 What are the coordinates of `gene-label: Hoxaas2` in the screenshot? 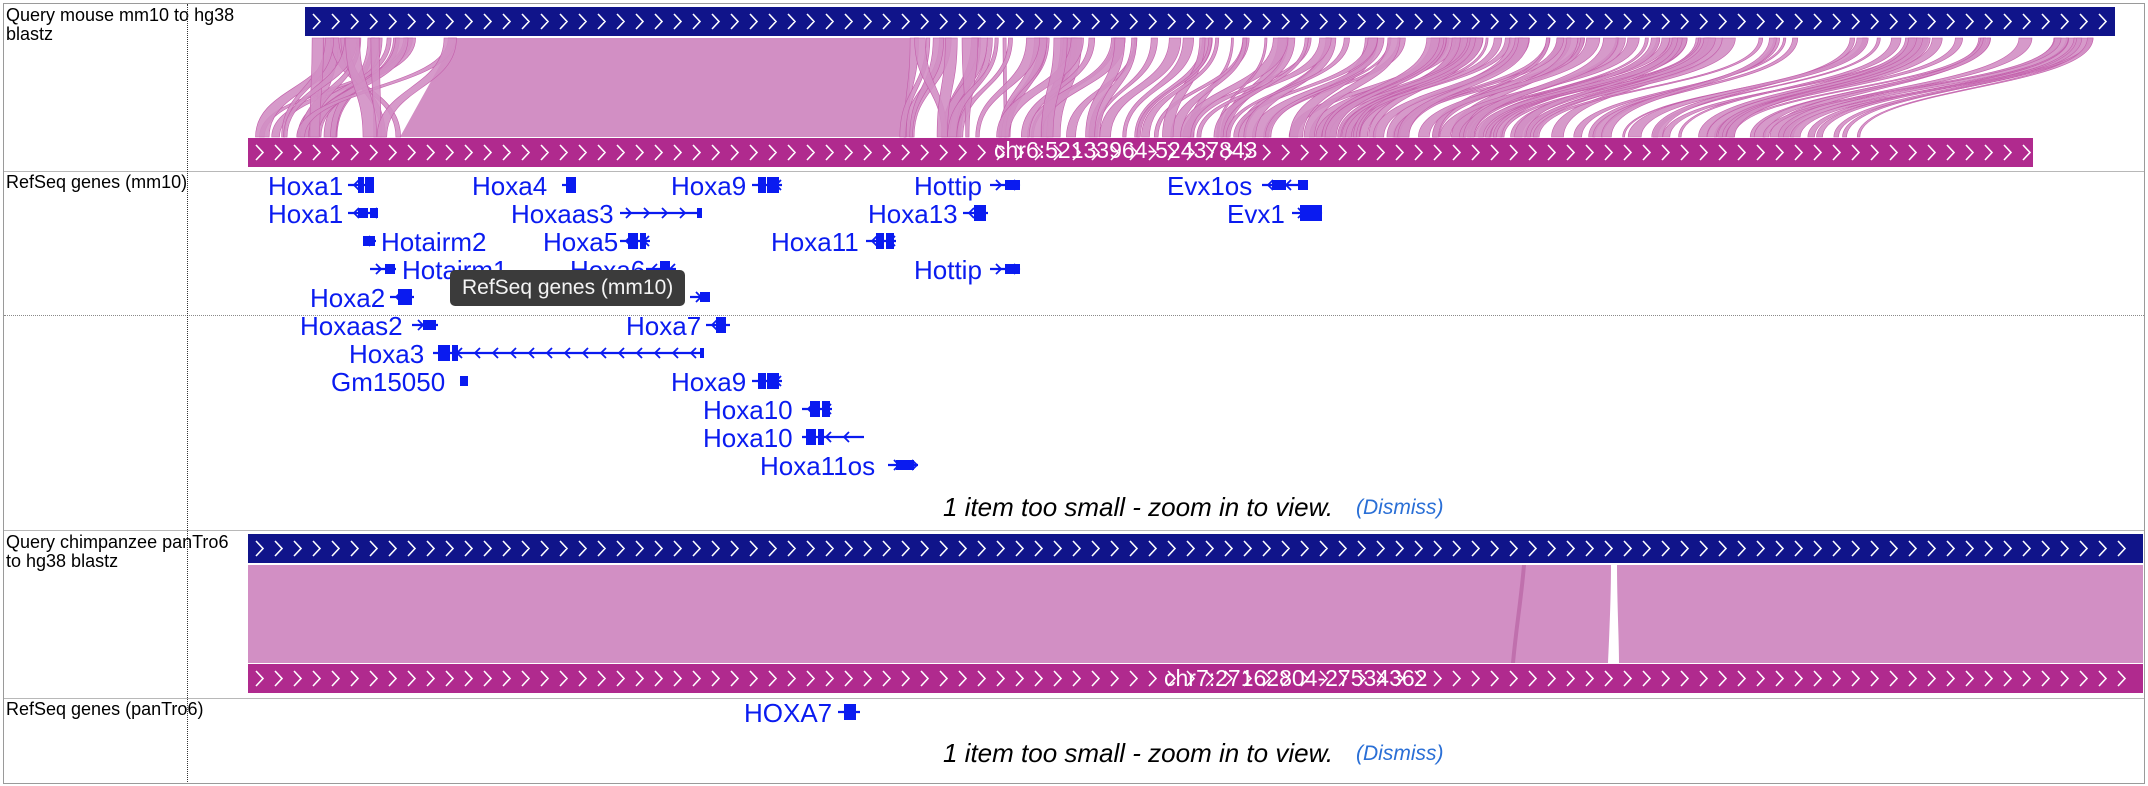 It's located at (351, 326).